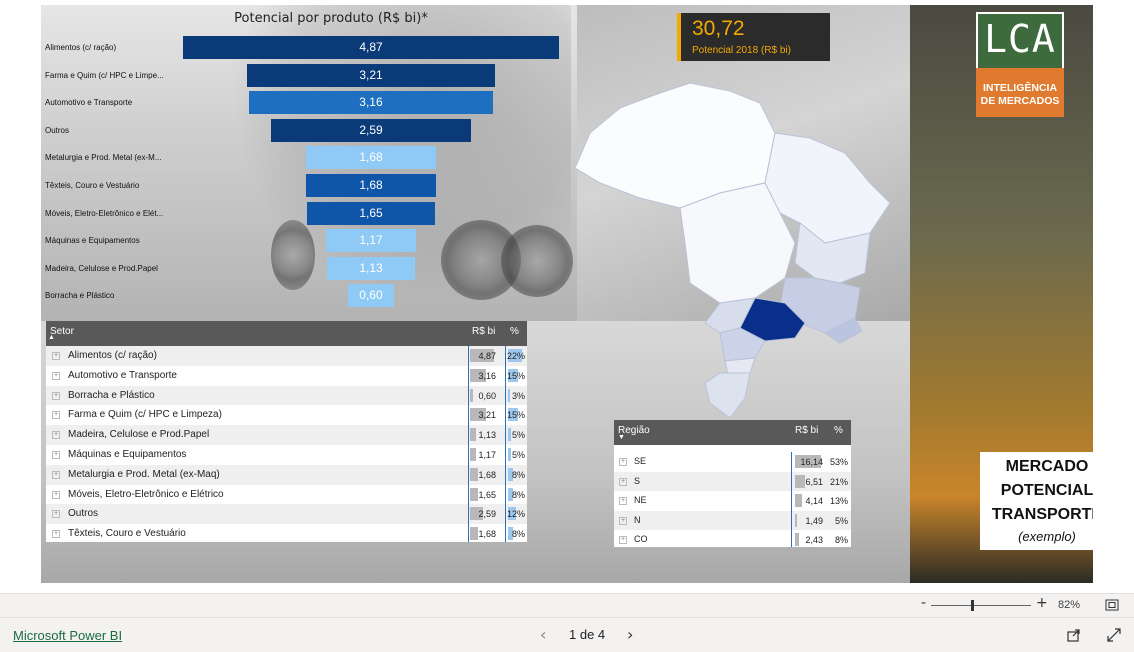 The width and height of the screenshot is (1134, 652). Describe the element at coordinates (972, 605) in the screenshot. I see `zoom-slider-thumb` at that location.